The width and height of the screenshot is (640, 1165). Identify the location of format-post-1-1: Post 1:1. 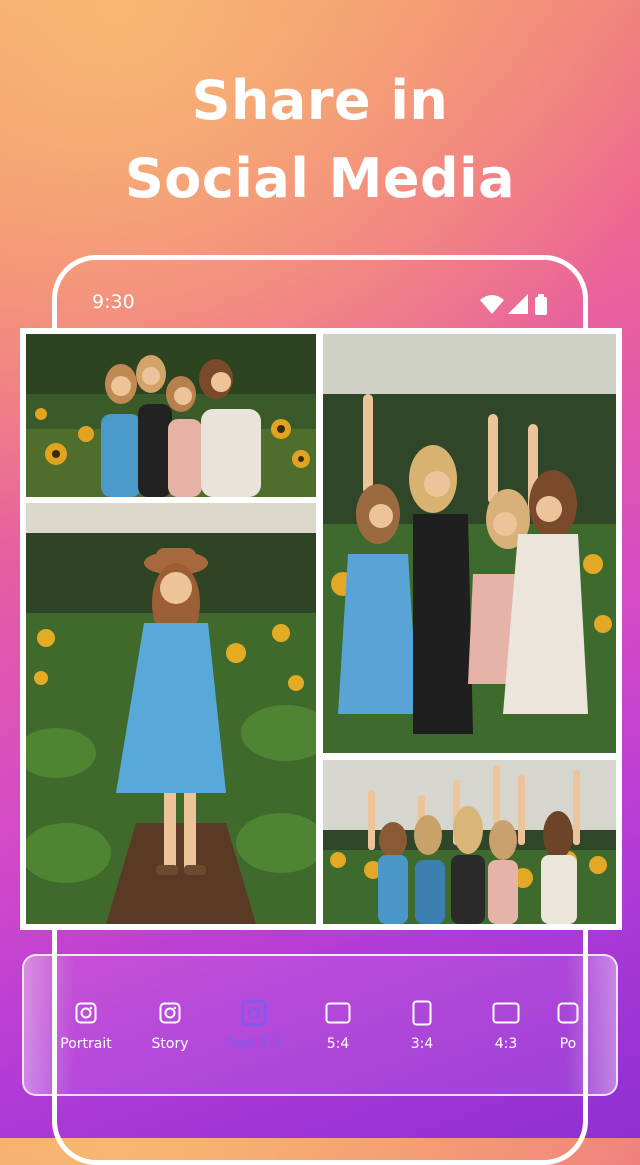
(254, 1024).